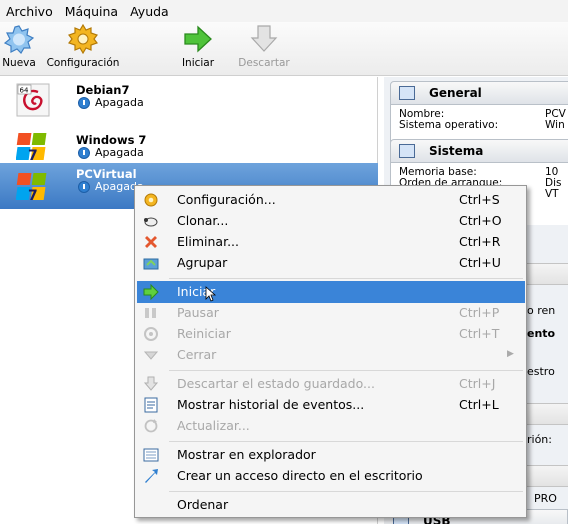  What do you see at coordinates (407, 93) in the screenshot?
I see `monitor-icon` at bounding box center [407, 93].